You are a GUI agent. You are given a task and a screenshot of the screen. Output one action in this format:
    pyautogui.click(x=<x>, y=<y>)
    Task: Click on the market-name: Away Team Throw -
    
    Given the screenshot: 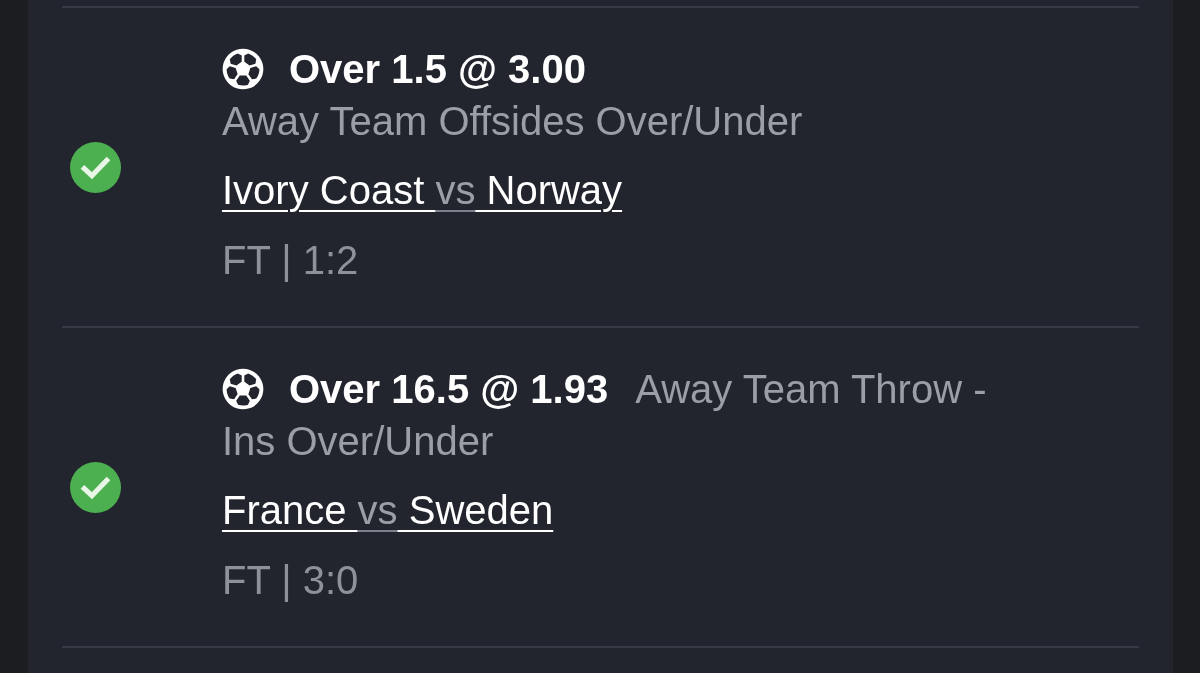 What is the action you would take?
    pyautogui.click(x=811, y=389)
    